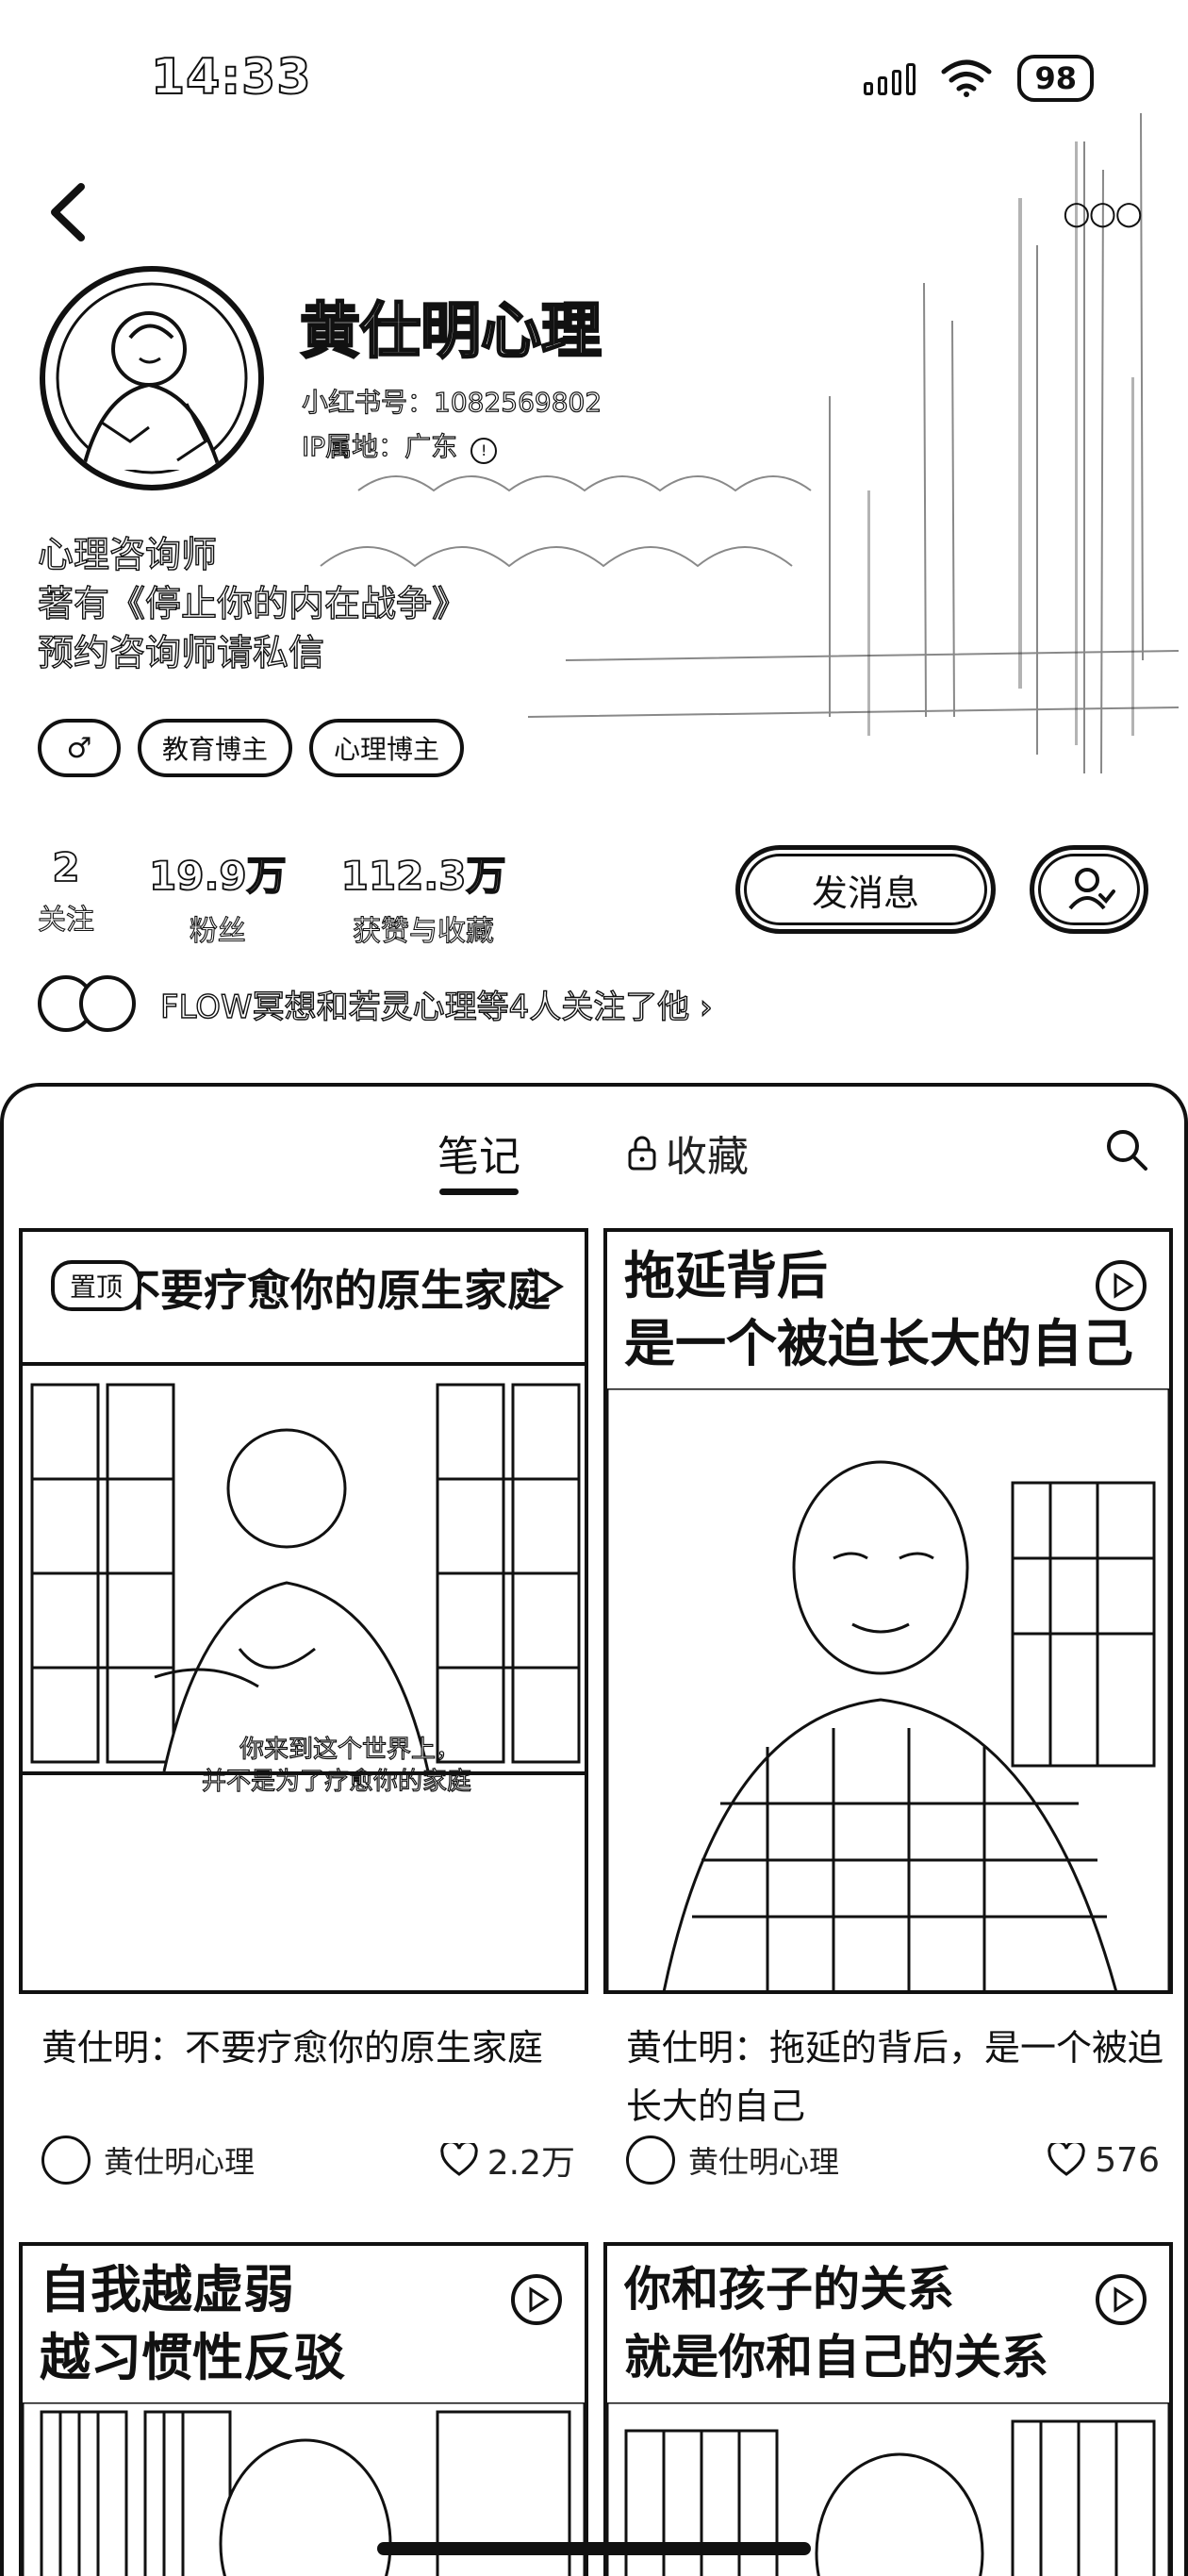 The height and width of the screenshot is (2576, 1188). I want to click on stat-followers: 19.9万 粉丝, so click(217, 896).